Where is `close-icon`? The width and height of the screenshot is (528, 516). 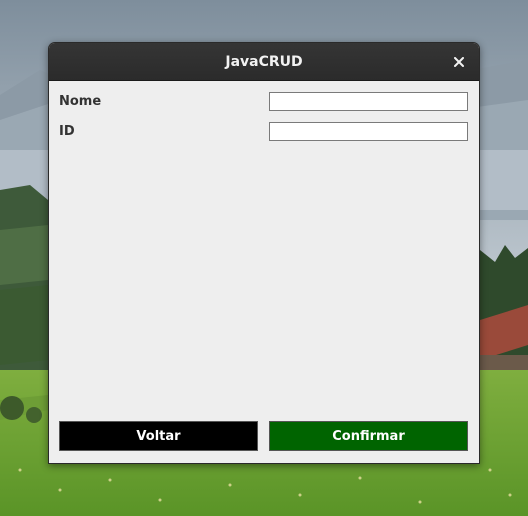 close-icon is located at coordinates (459, 62).